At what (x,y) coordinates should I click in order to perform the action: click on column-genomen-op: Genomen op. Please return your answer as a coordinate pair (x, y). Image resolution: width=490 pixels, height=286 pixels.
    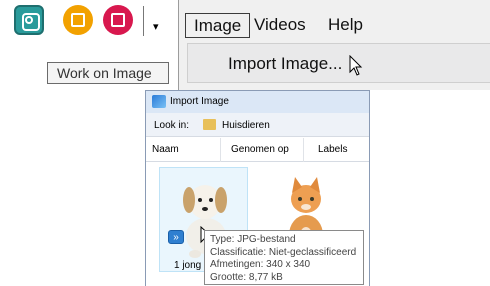
    Looking at the image, I should click on (260, 149).